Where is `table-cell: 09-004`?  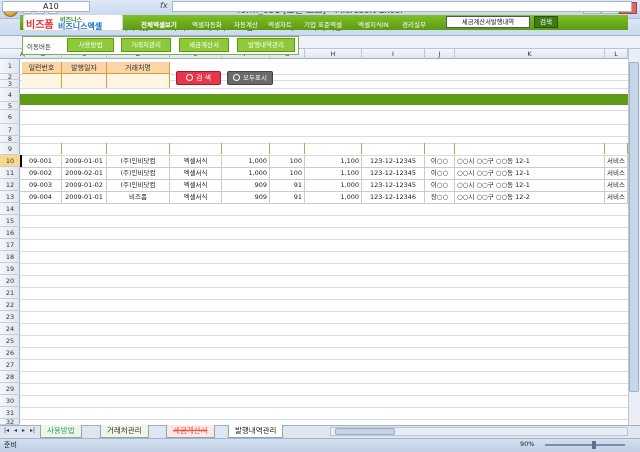
table-cell: 09-004 is located at coordinates (41, 197).